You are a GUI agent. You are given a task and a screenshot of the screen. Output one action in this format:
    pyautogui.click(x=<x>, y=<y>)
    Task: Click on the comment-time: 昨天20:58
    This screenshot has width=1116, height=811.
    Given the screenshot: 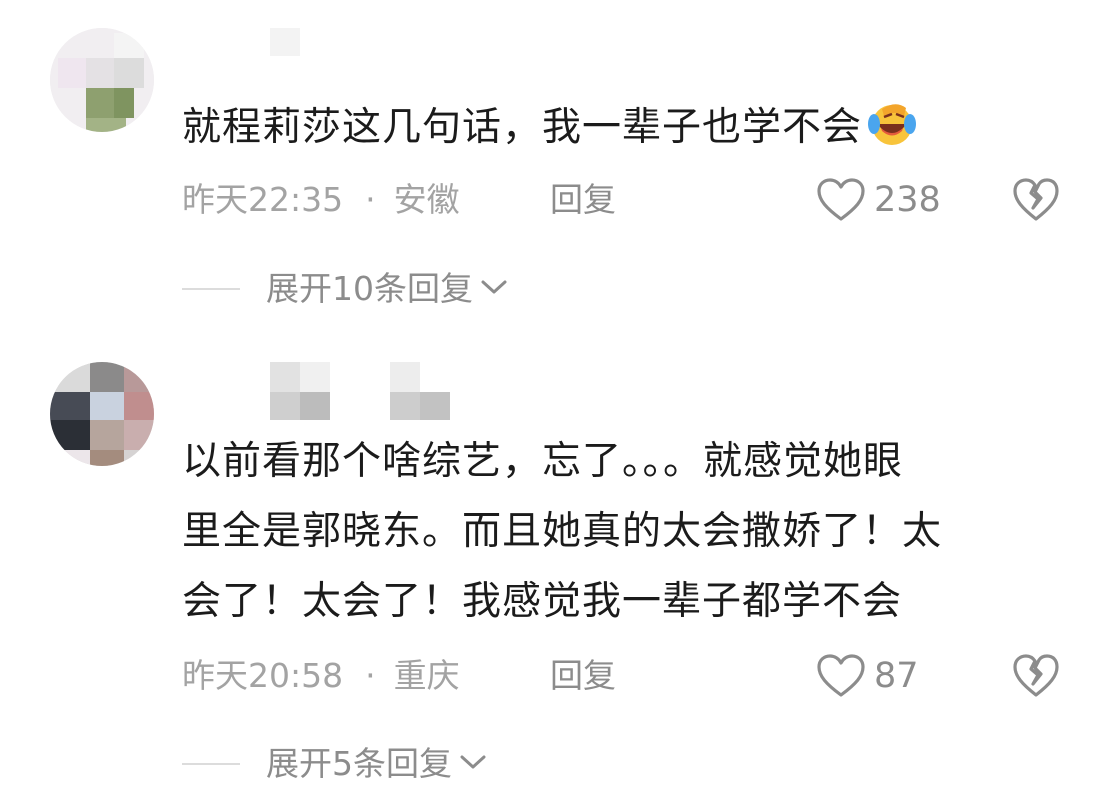 What is the action you would take?
    pyautogui.click(x=263, y=675)
    